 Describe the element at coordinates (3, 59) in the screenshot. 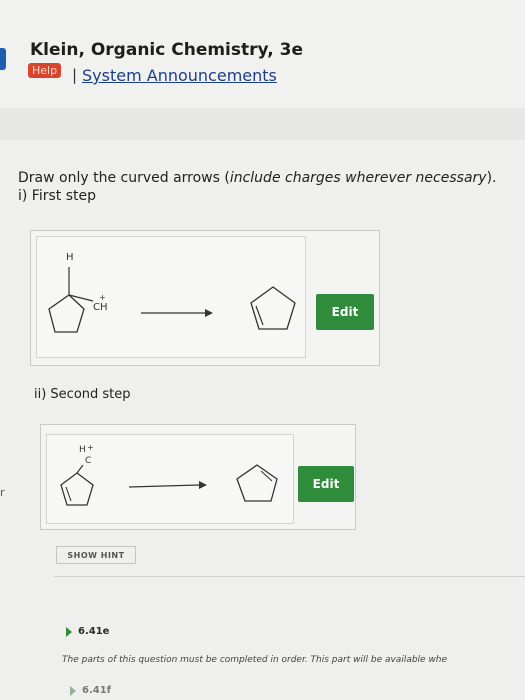

I see `side-tab` at that location.